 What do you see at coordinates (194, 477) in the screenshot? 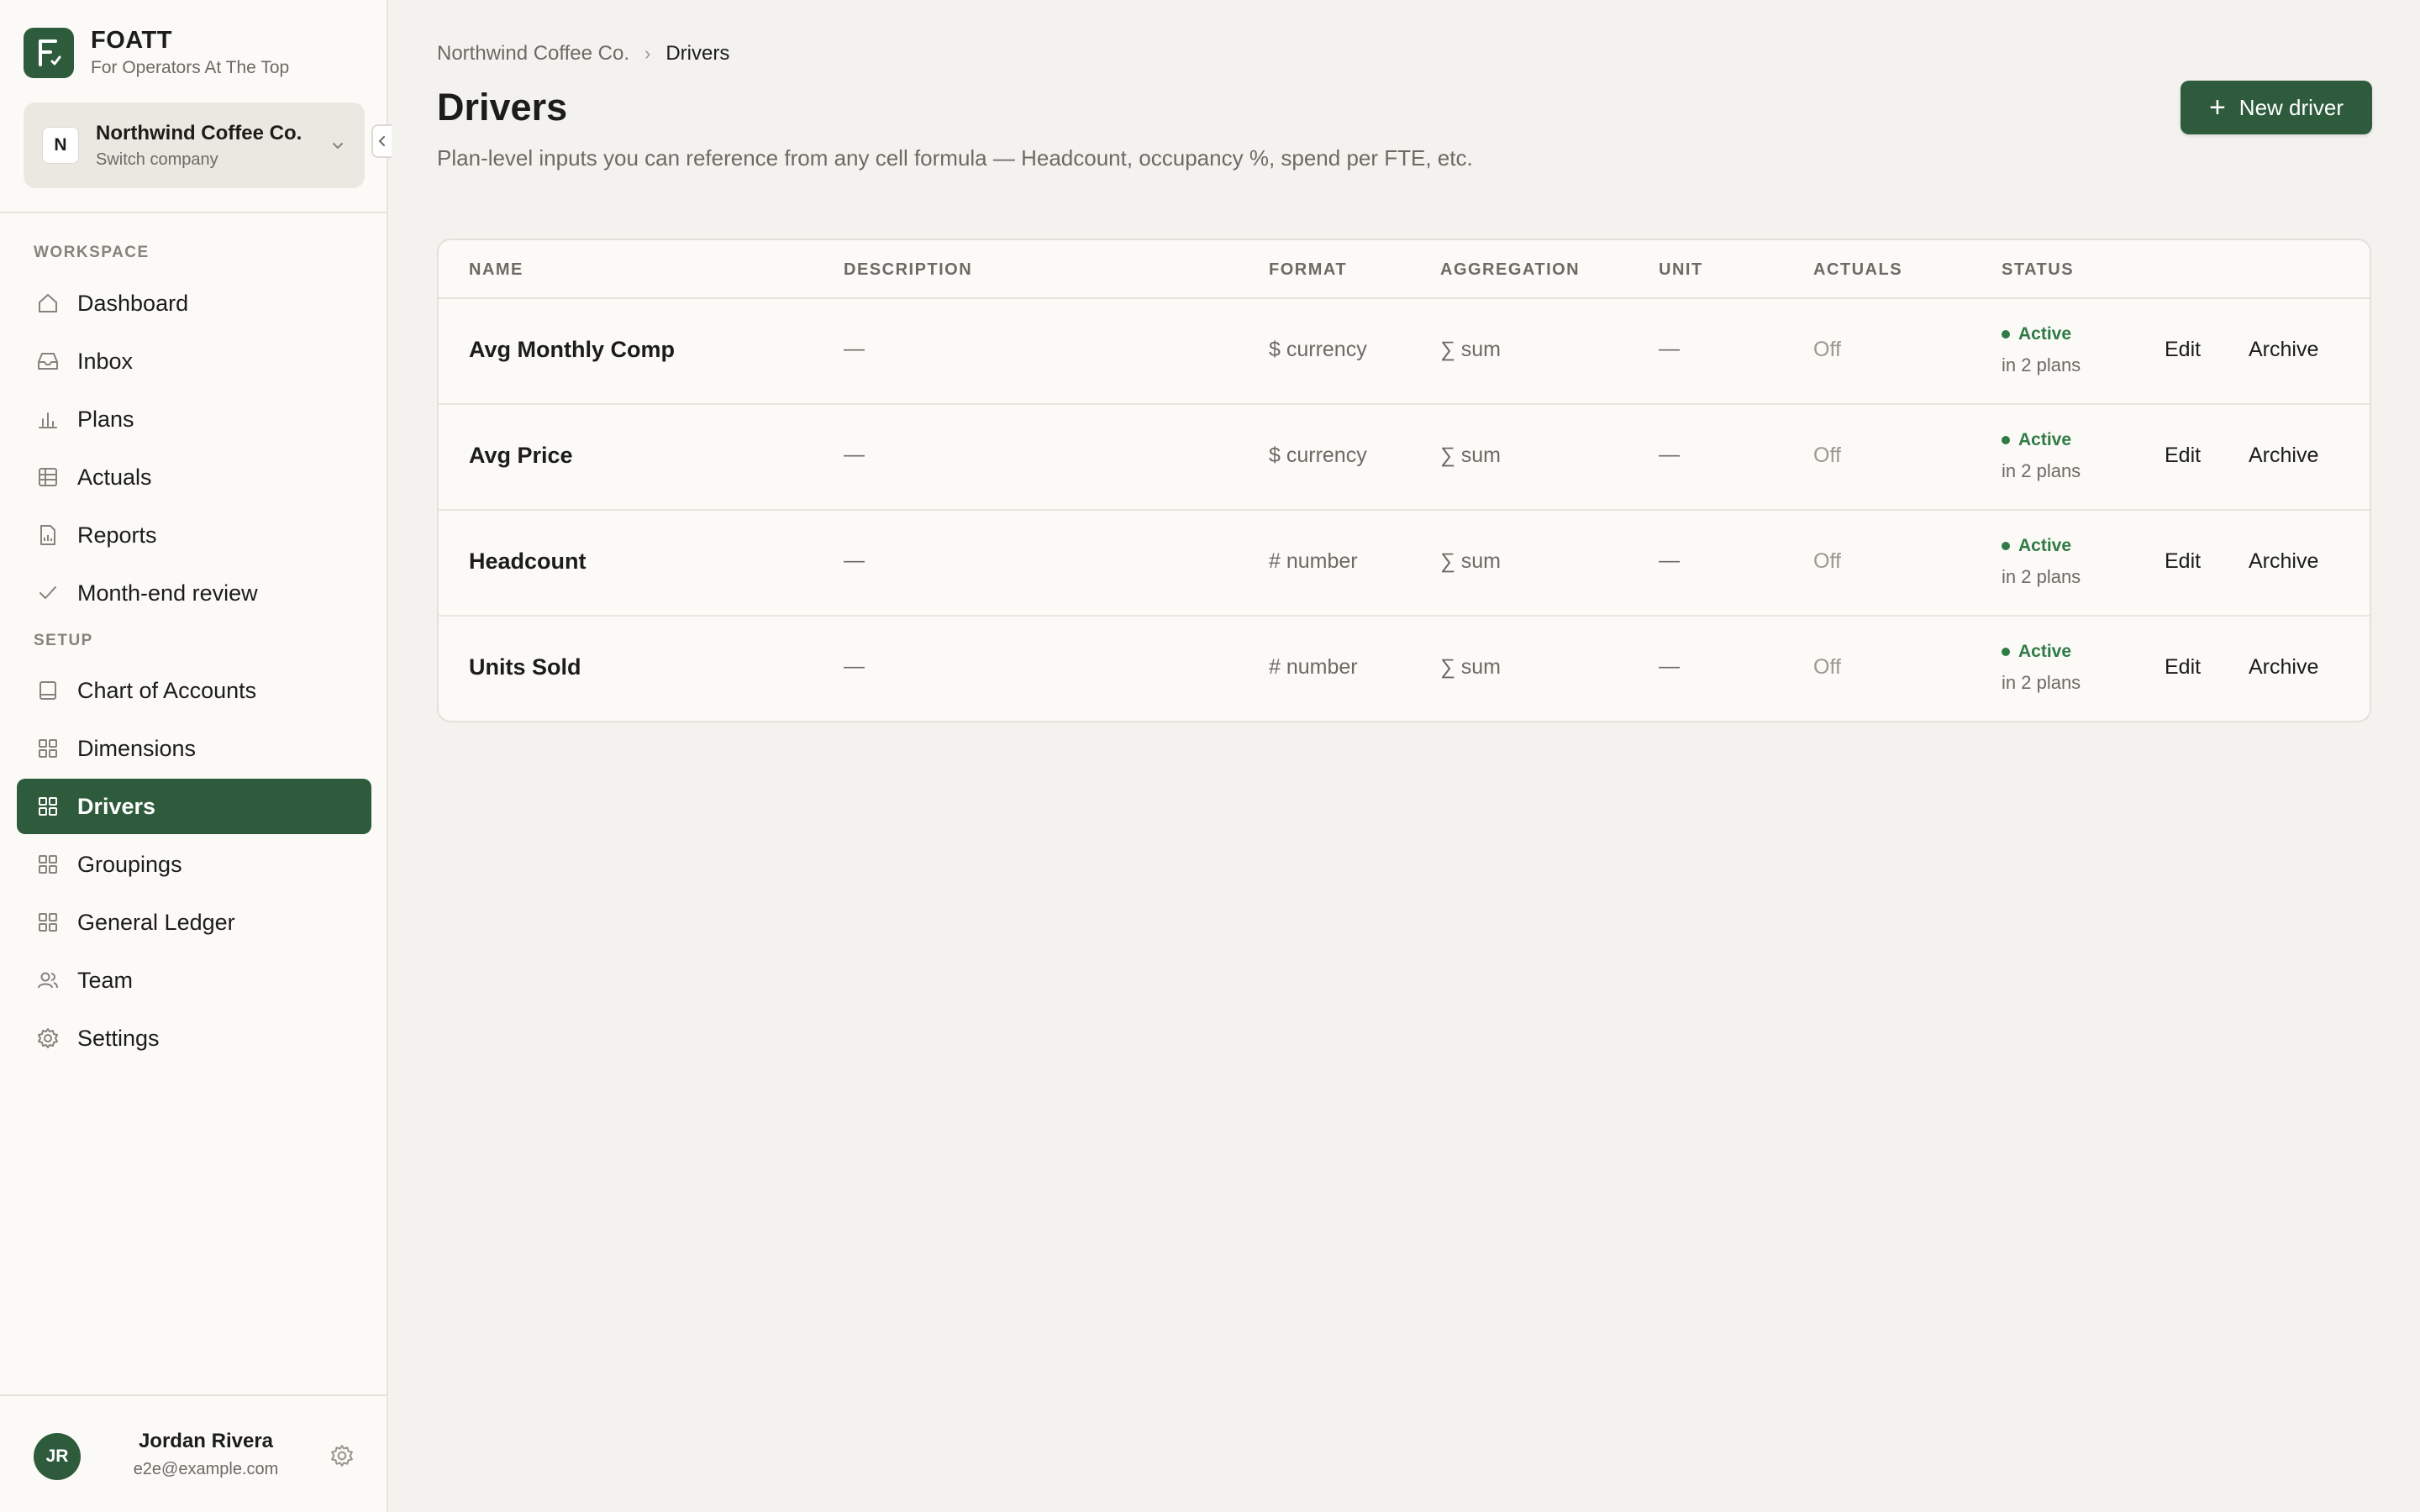
I see `nav-item-actuals: Actuals` at bounding box center [194, 477].